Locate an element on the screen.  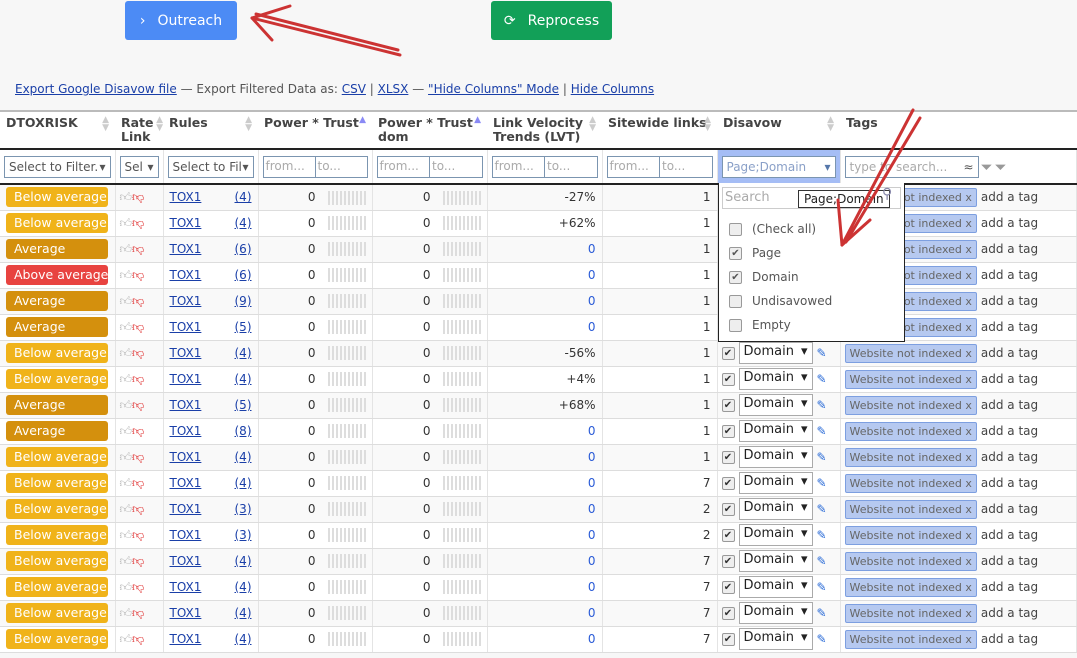
dropdown-option: Empty is located at coordinates (811, 325).